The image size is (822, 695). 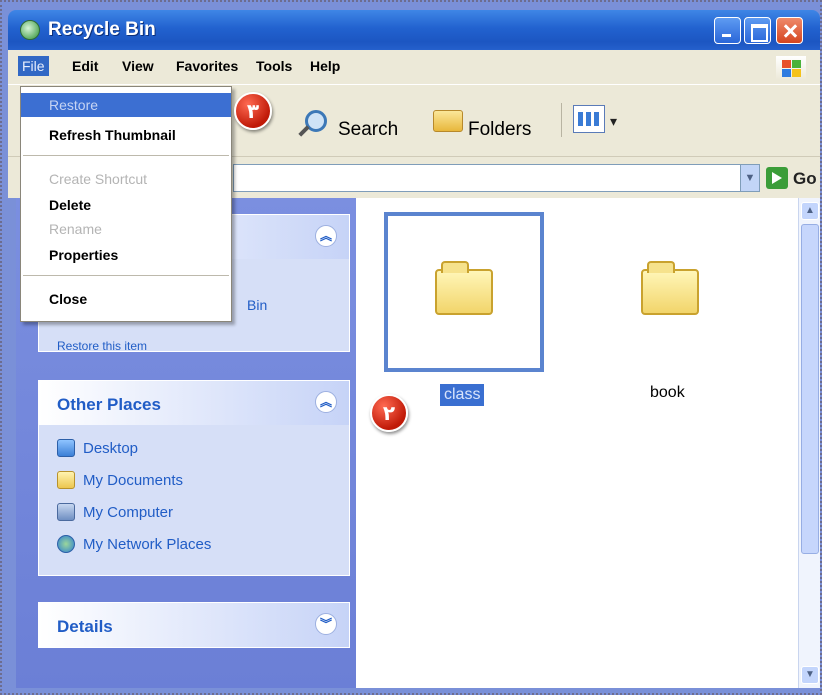 I want to click on menu-item-rename: Rename, so click(x=75, y=229).